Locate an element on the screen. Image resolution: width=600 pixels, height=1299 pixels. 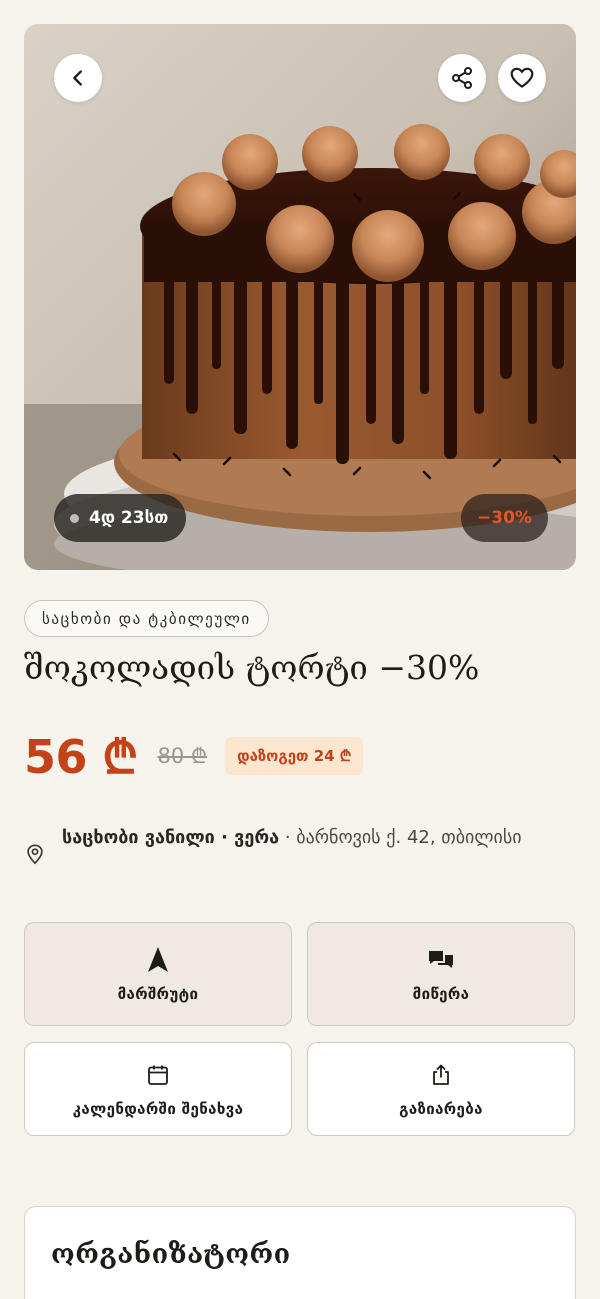
route-button: მარშრუტი is located at coordinates (158, 974).